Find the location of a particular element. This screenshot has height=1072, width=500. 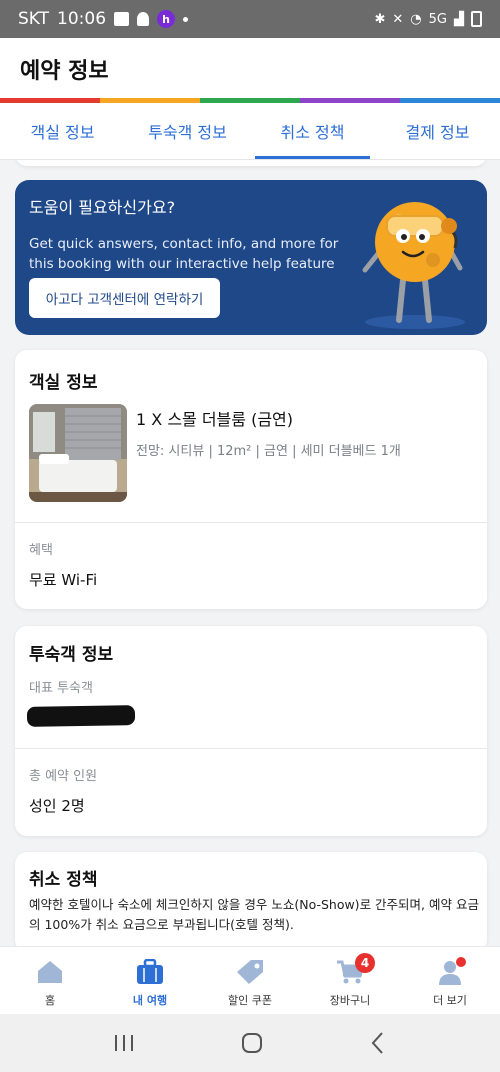

total-guests-label: 총 예약 인원 is located at coordinates (63, 776).